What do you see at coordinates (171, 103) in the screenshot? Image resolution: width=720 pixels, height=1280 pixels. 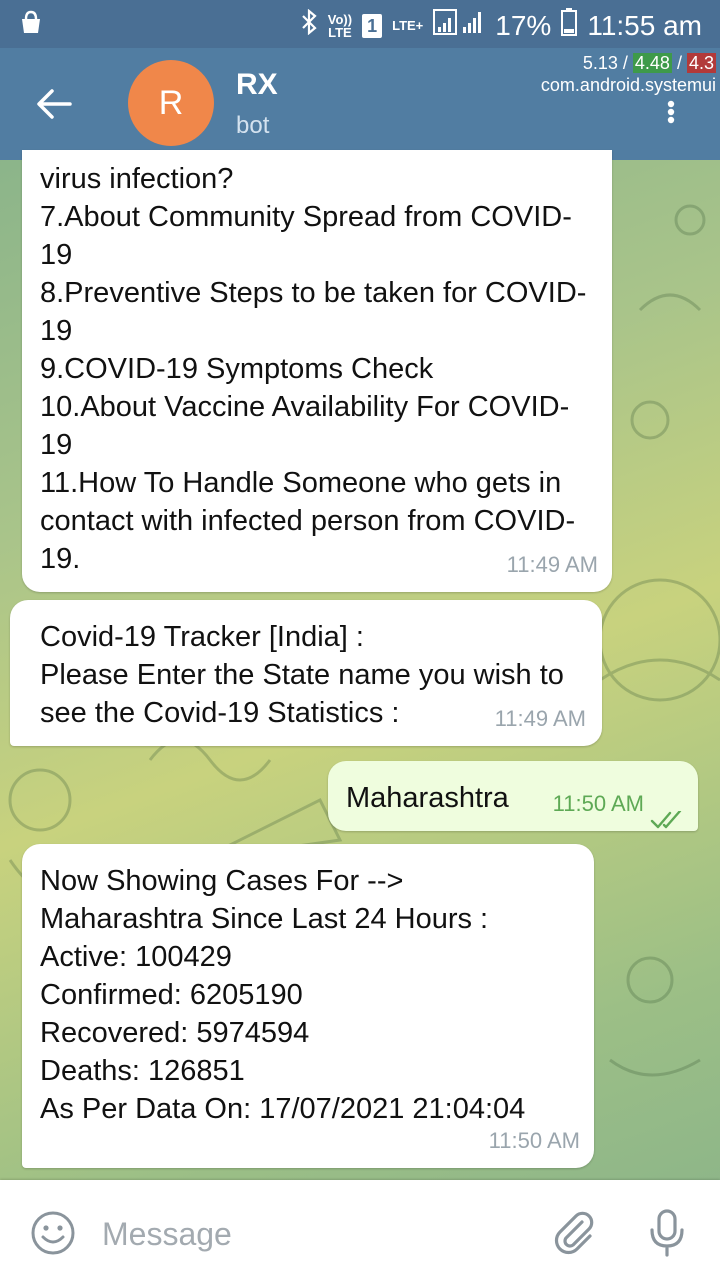 I see `avatar: R` at bounding box center [171, 103].